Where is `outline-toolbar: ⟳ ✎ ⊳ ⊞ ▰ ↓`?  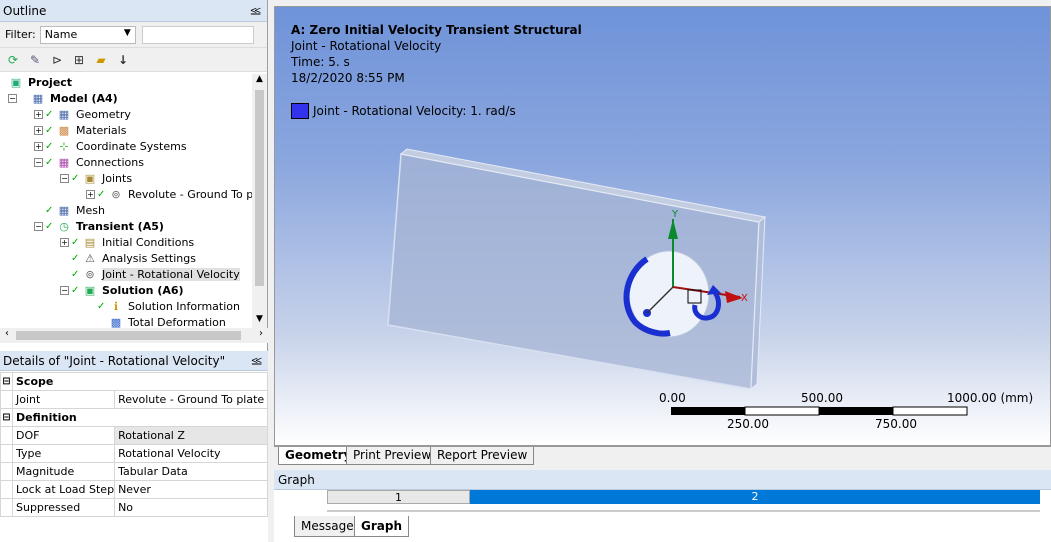 outline-toolbar: ⟳ ✎ ⊳ ⊞ ▰ ↓ is located at coordinates (133, 60).